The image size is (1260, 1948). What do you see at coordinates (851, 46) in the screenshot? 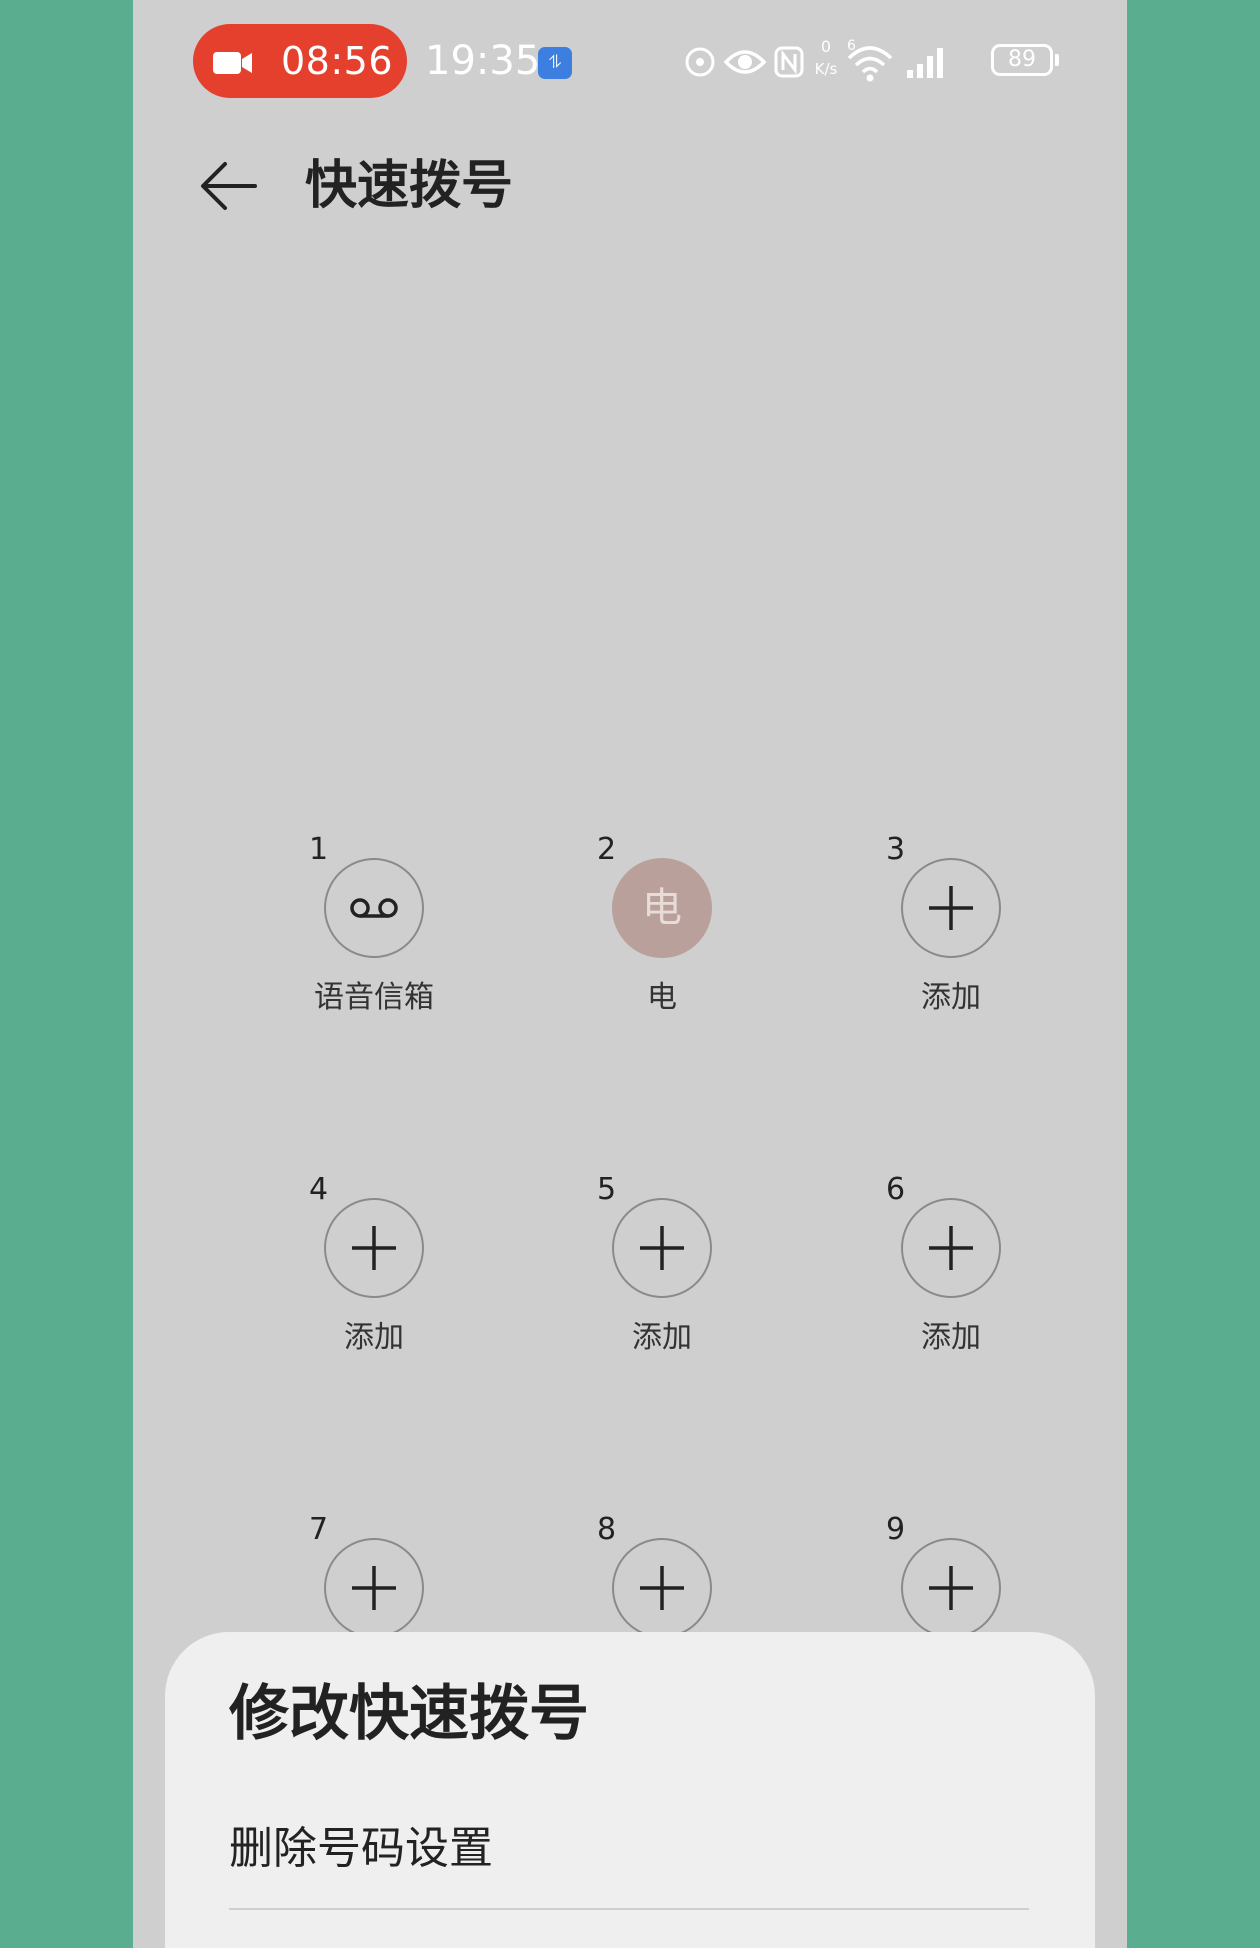
I see `svg-text: 6` at bounding box center [851, 46].